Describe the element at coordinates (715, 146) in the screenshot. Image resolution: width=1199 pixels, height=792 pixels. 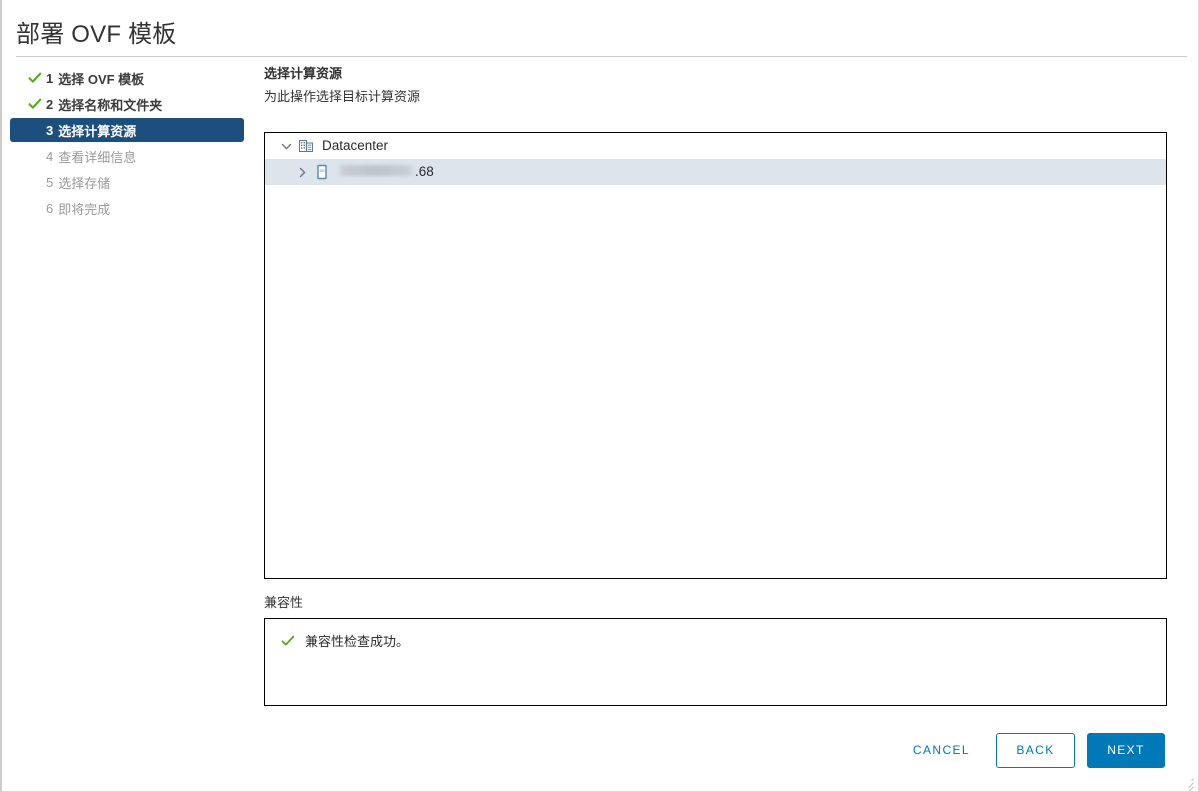
I see `tree-row: Datacenter` at that location.